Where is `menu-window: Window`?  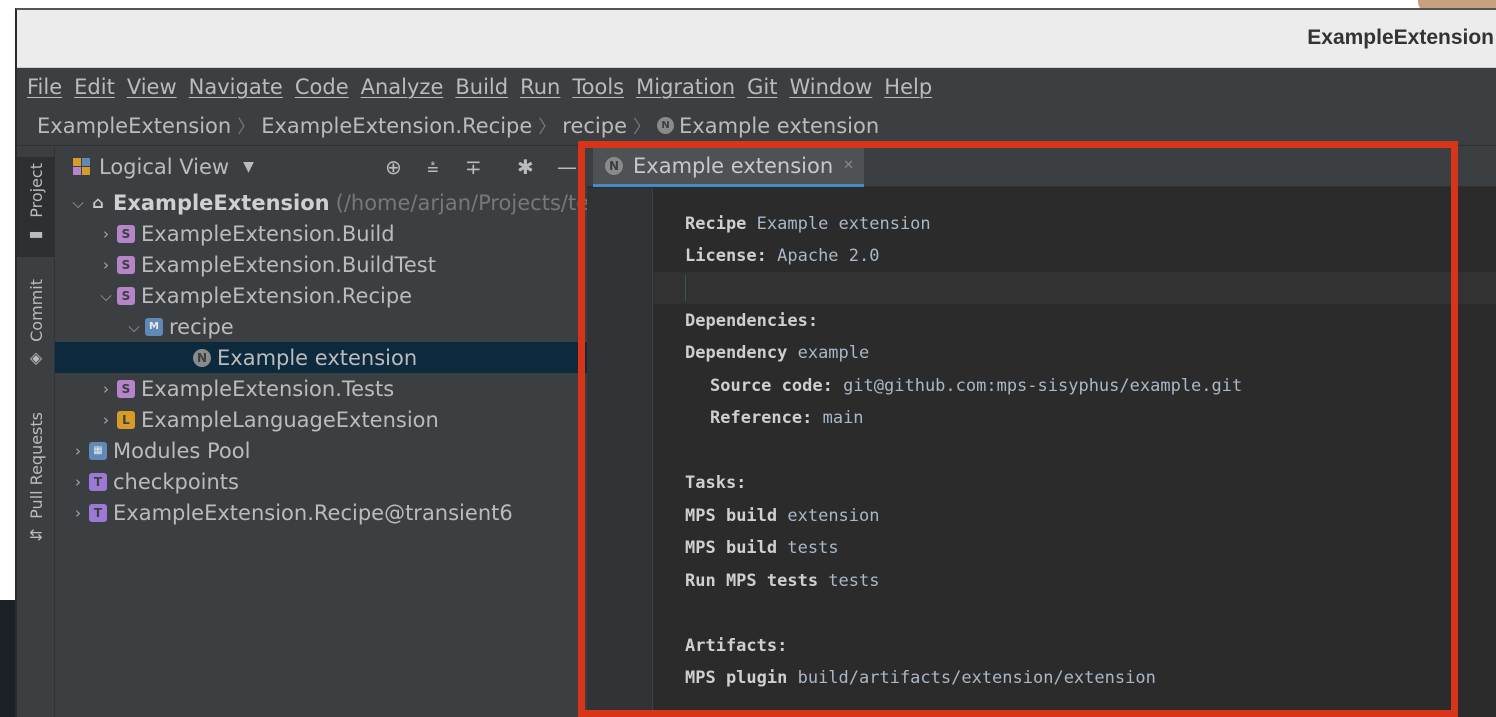 menu-window: Window is located at coordinates (830, 87).